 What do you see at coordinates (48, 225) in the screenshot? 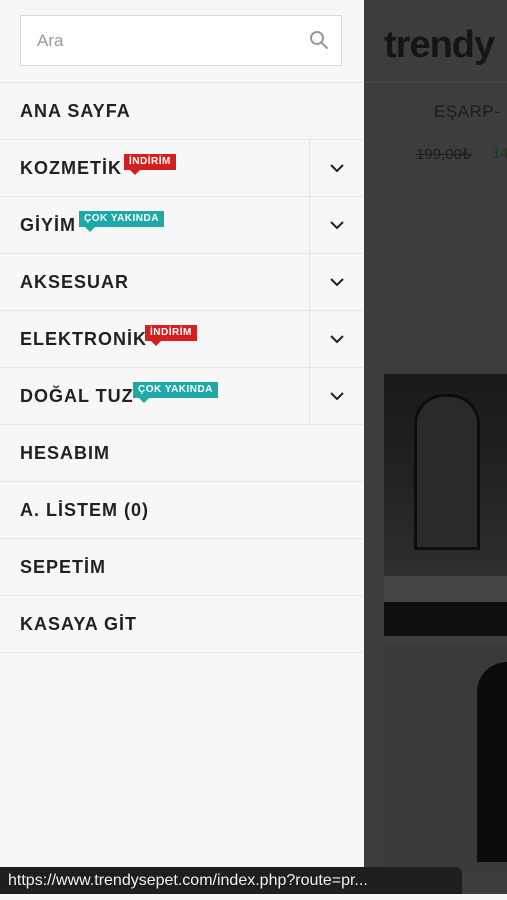
I see `menu-item-label: GİYİM` at bounding box center [48, 225].